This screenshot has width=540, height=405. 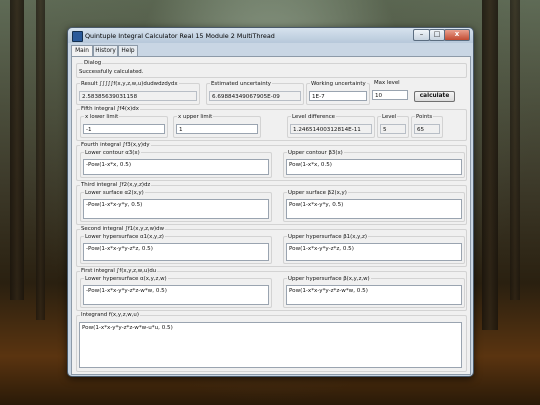 I want to click on lower-surface-input: -Pow(1-x*x-y*y, 0.5), so click(x=176, y=209).